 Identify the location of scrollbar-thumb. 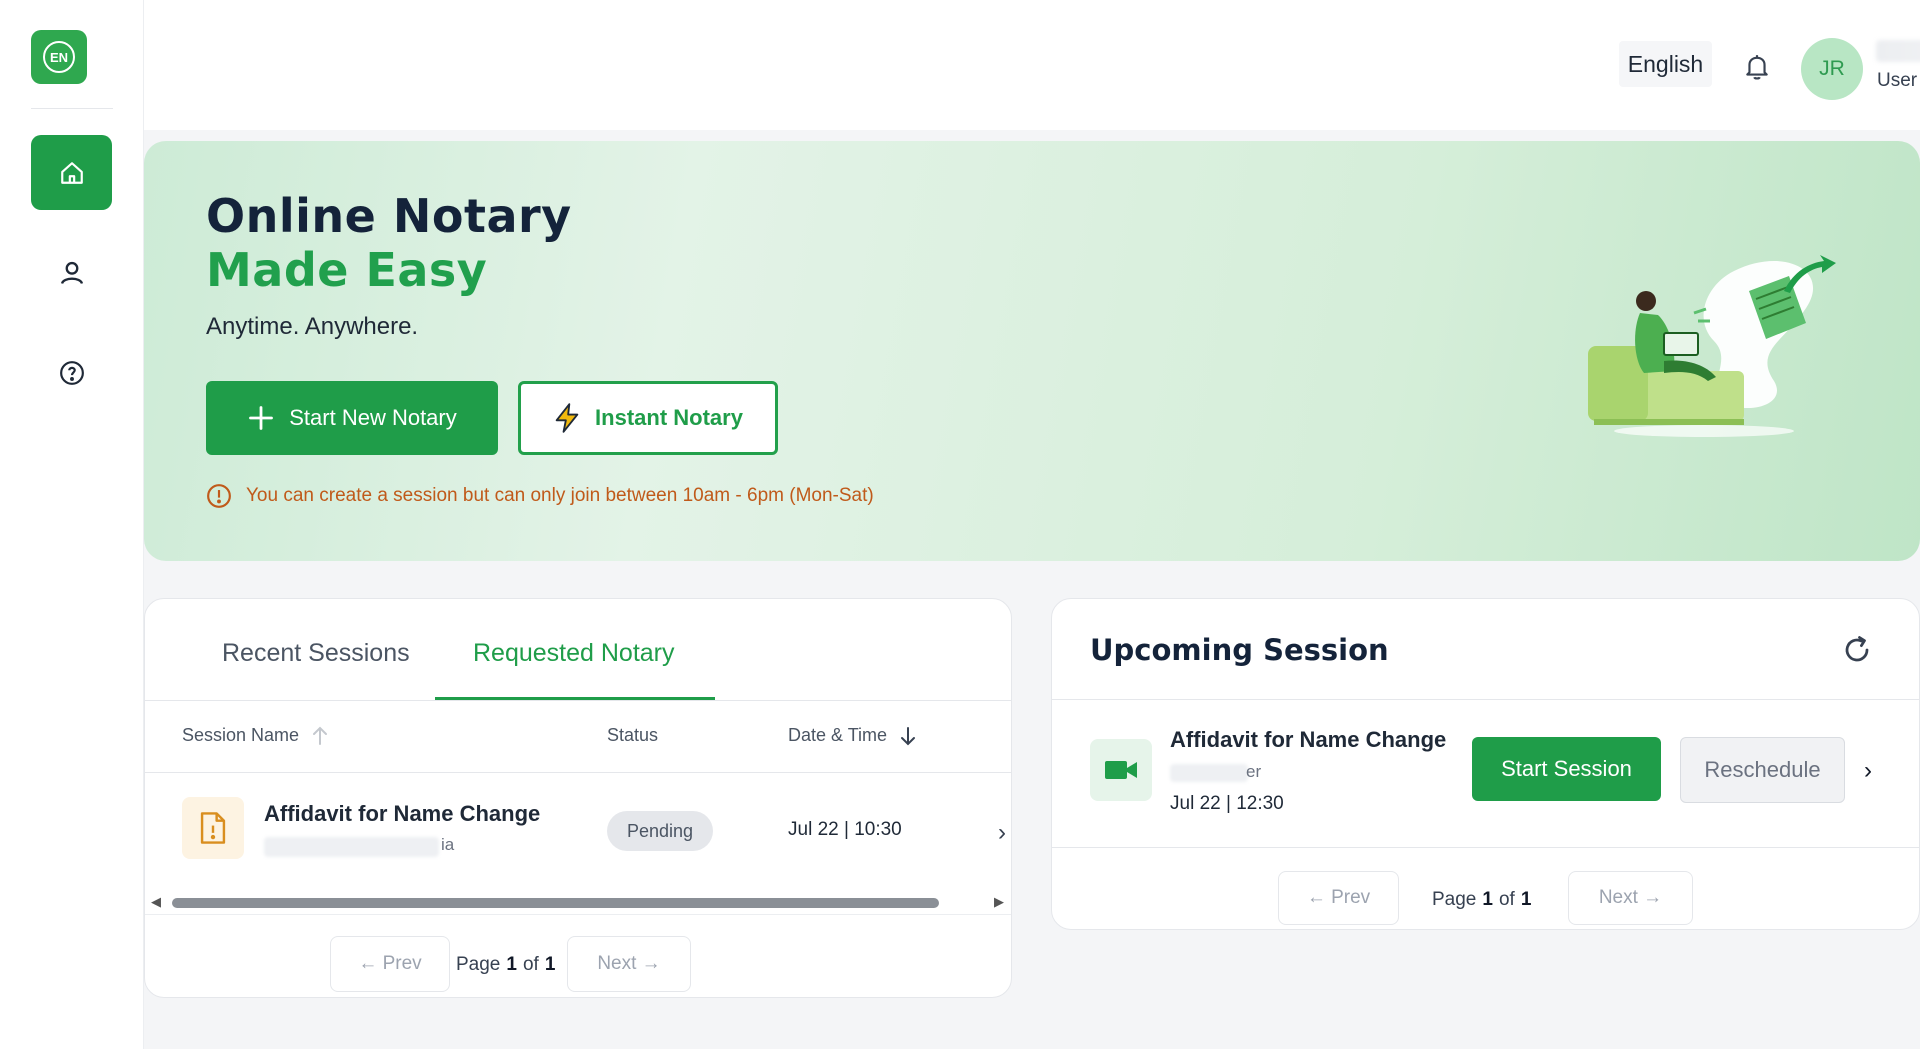
(555, 903).